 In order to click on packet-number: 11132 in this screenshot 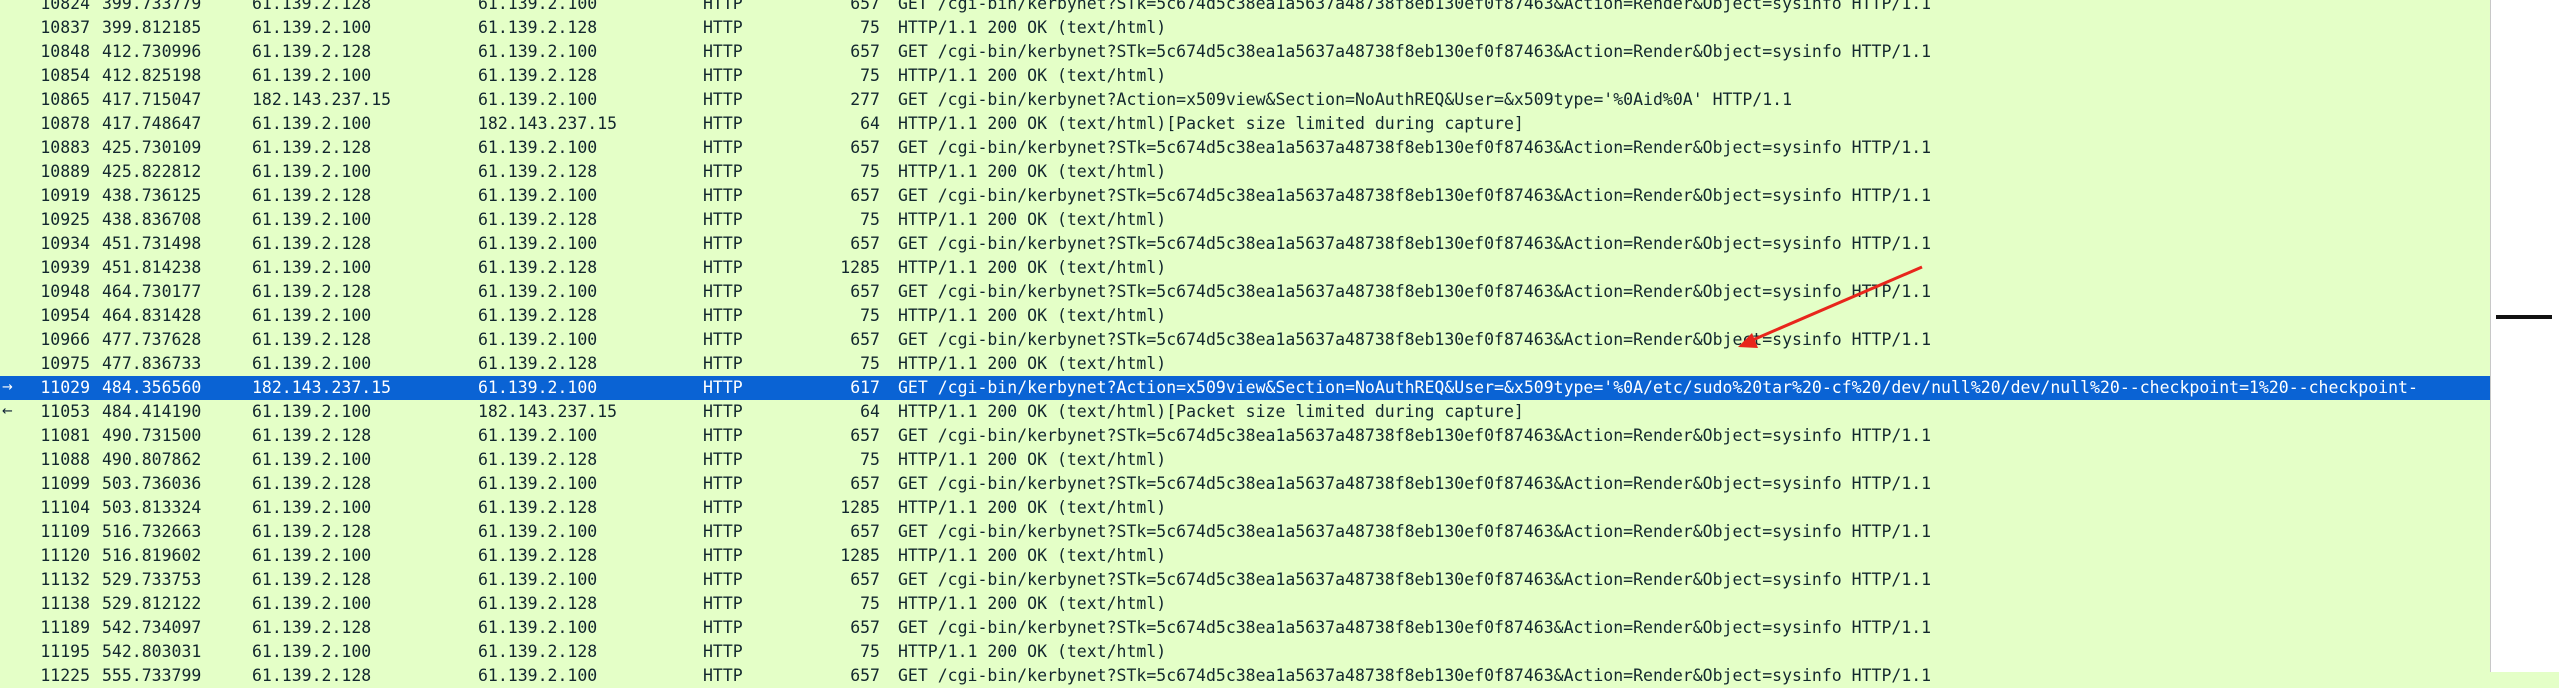, I will do `click(65, 579)`.